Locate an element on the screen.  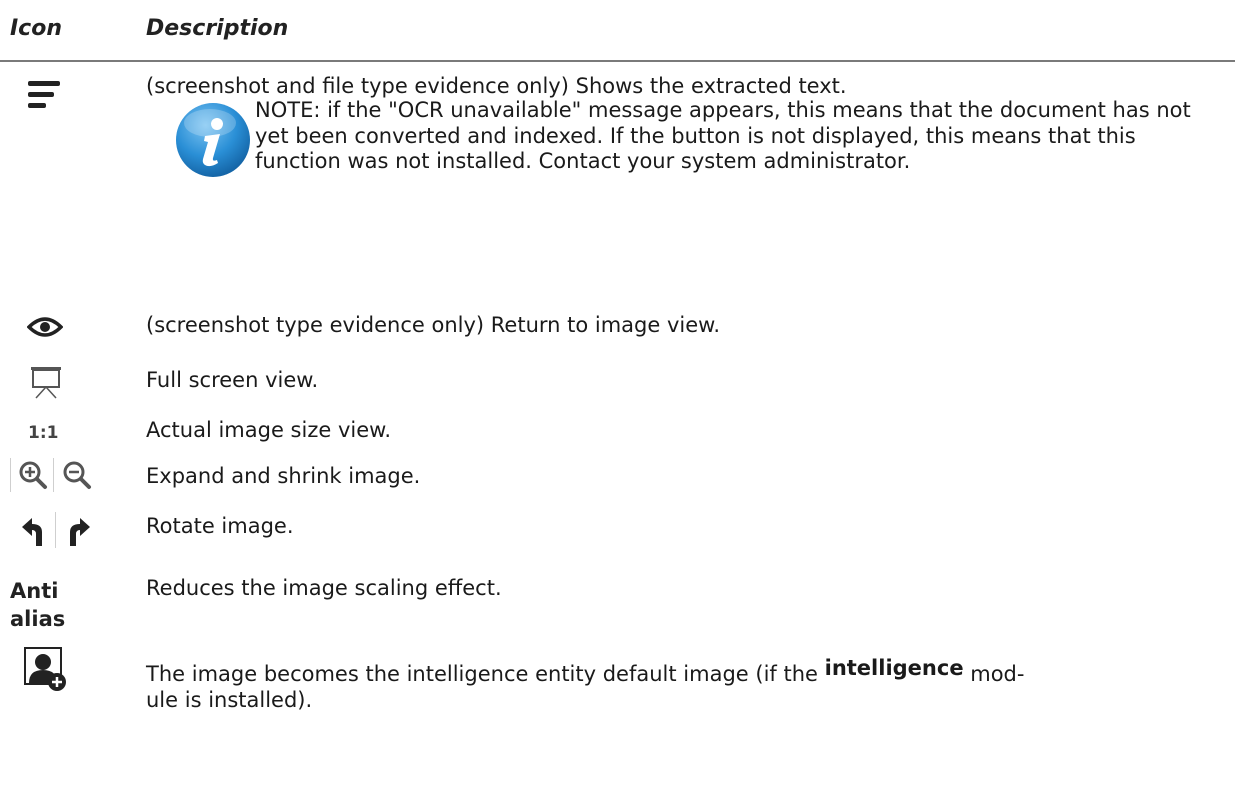
fullscreen-row-description: Full screen view. is located at coordinates (232, 380).